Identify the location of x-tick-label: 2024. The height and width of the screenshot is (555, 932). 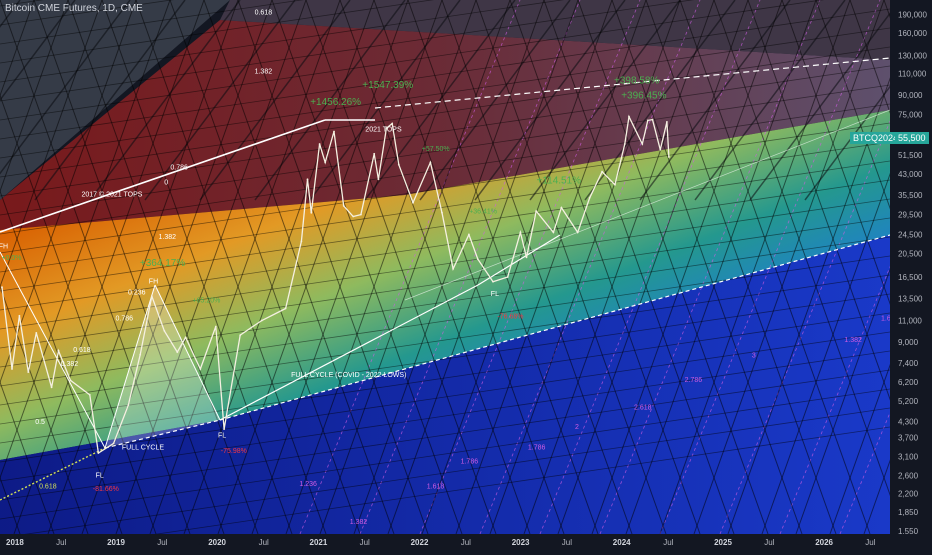
(622, 542).